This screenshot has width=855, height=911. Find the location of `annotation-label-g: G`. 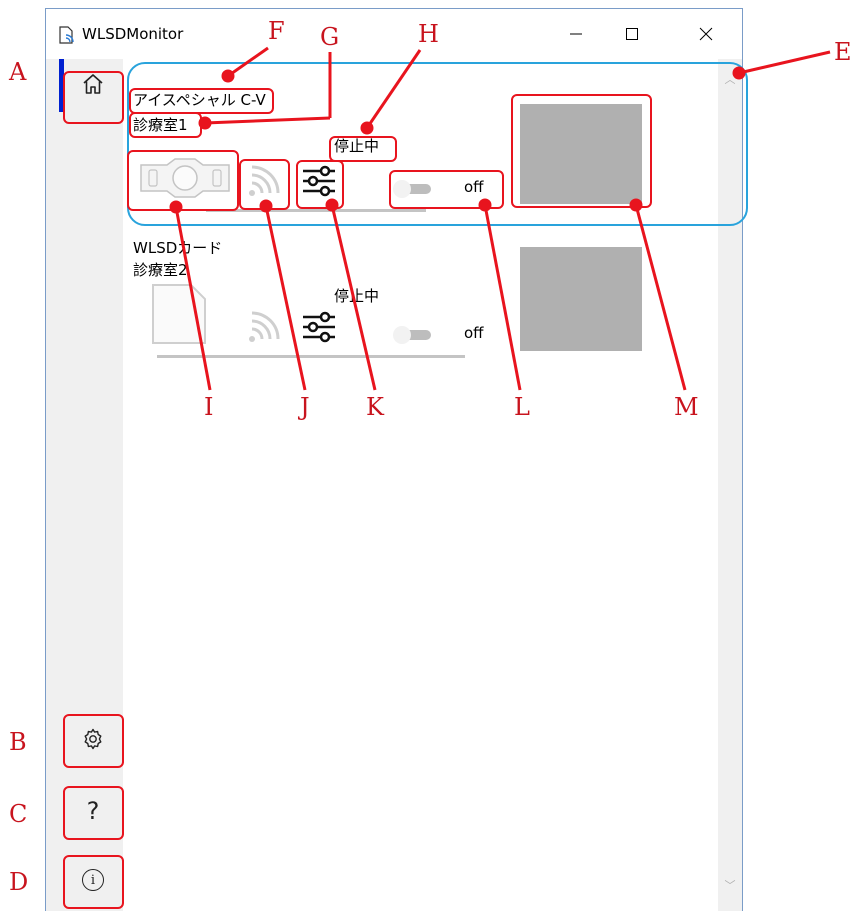

annotation-label-g: G is located at coordinates (330, 37).